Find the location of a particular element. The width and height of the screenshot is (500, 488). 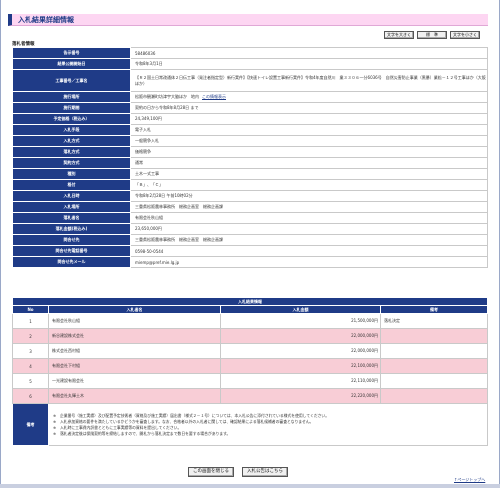

col-header-note: 備考 is located at coordinates (434, 309).